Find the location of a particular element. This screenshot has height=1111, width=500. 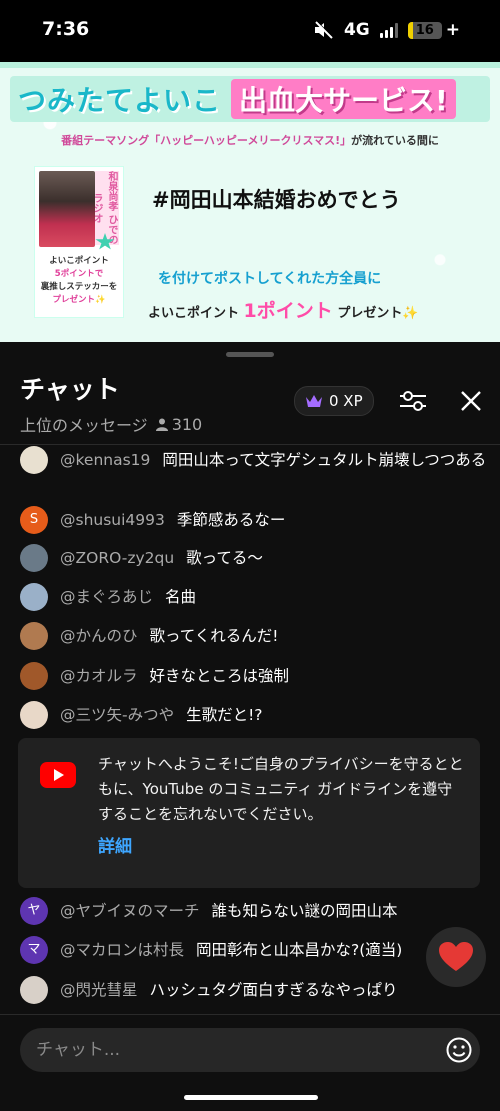

banner-subtitle: 番組テーマソング「ハッピーハッピーメリークリスマス!」が流れている間に is located at coordinates (250, 140).